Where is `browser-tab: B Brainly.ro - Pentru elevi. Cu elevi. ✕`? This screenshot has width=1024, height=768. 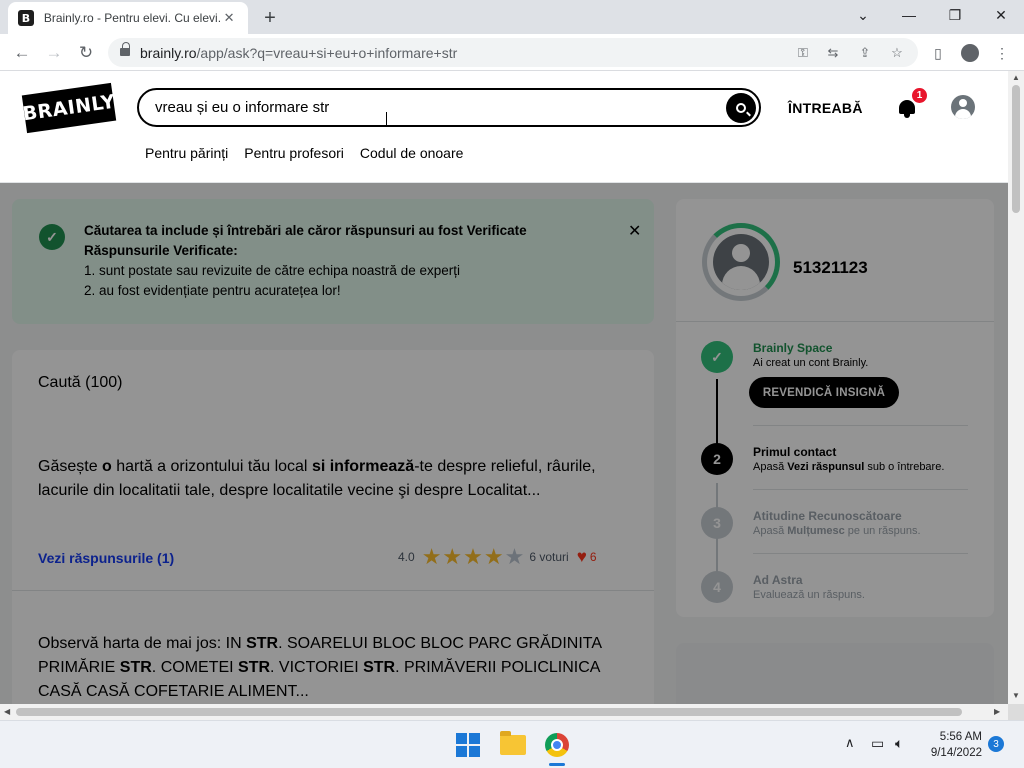 browser-tab: B Brainly.ro - Pentru elevi. Cu elevi. ✕ is located at coordinates (128, 18).